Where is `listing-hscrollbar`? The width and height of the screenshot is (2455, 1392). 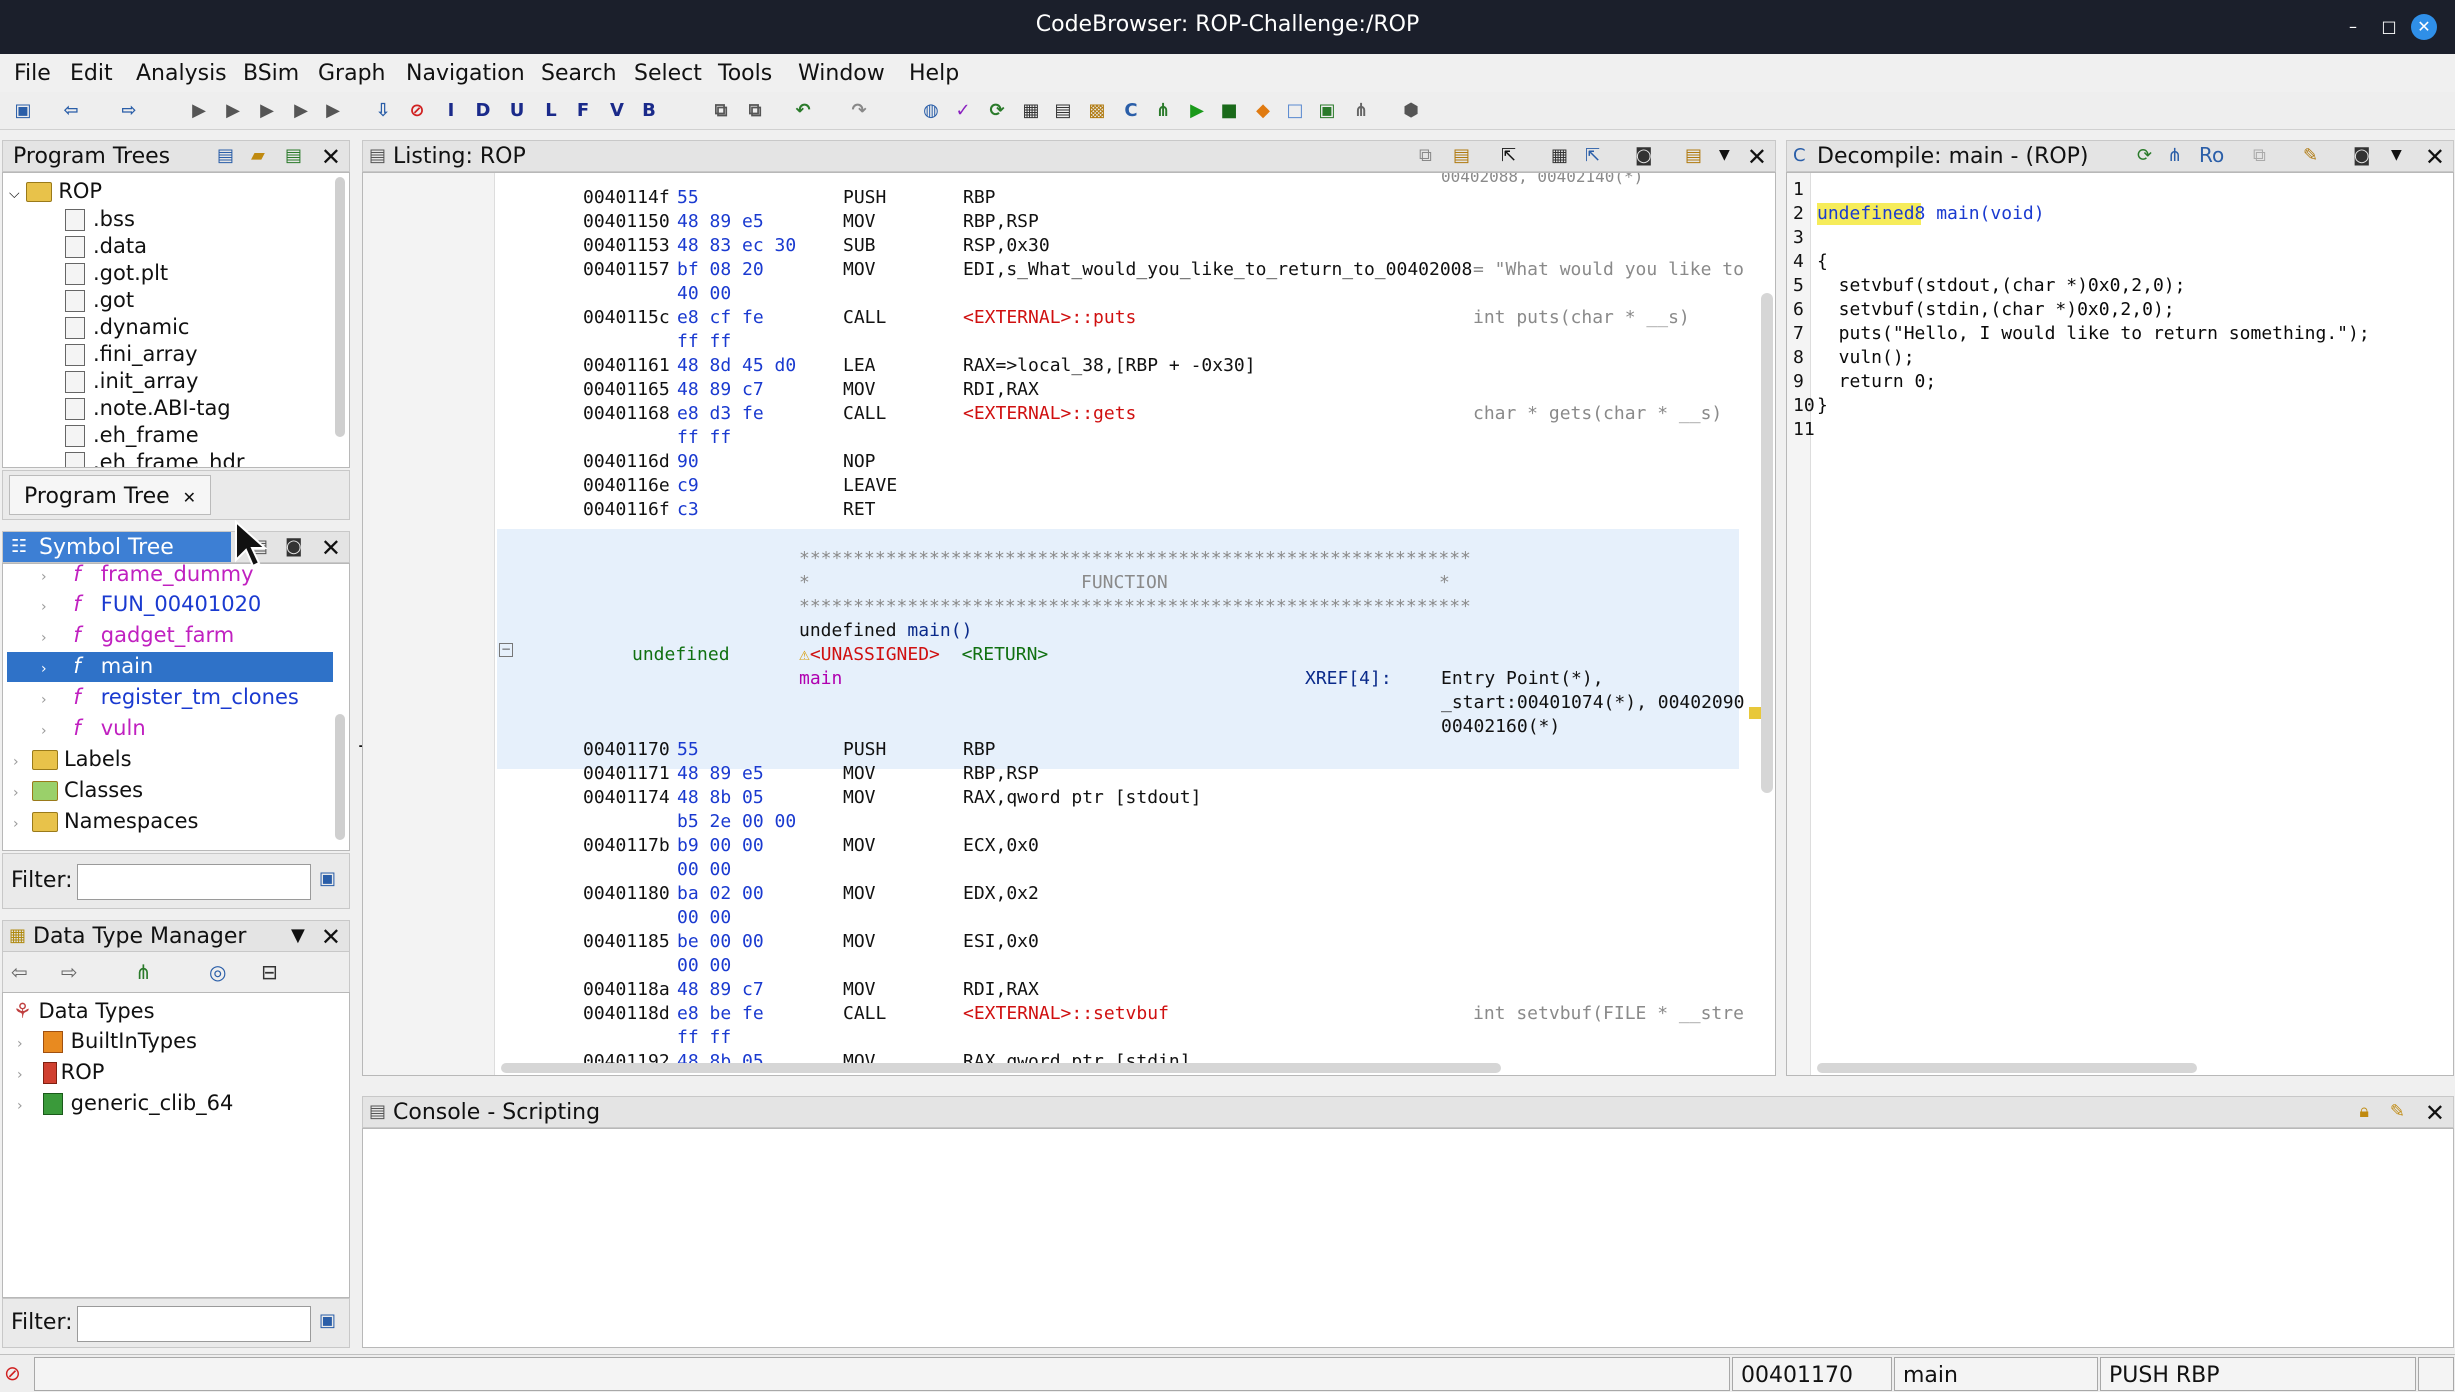
listing-hscrollbar is located at coordinates (1001, 1068).